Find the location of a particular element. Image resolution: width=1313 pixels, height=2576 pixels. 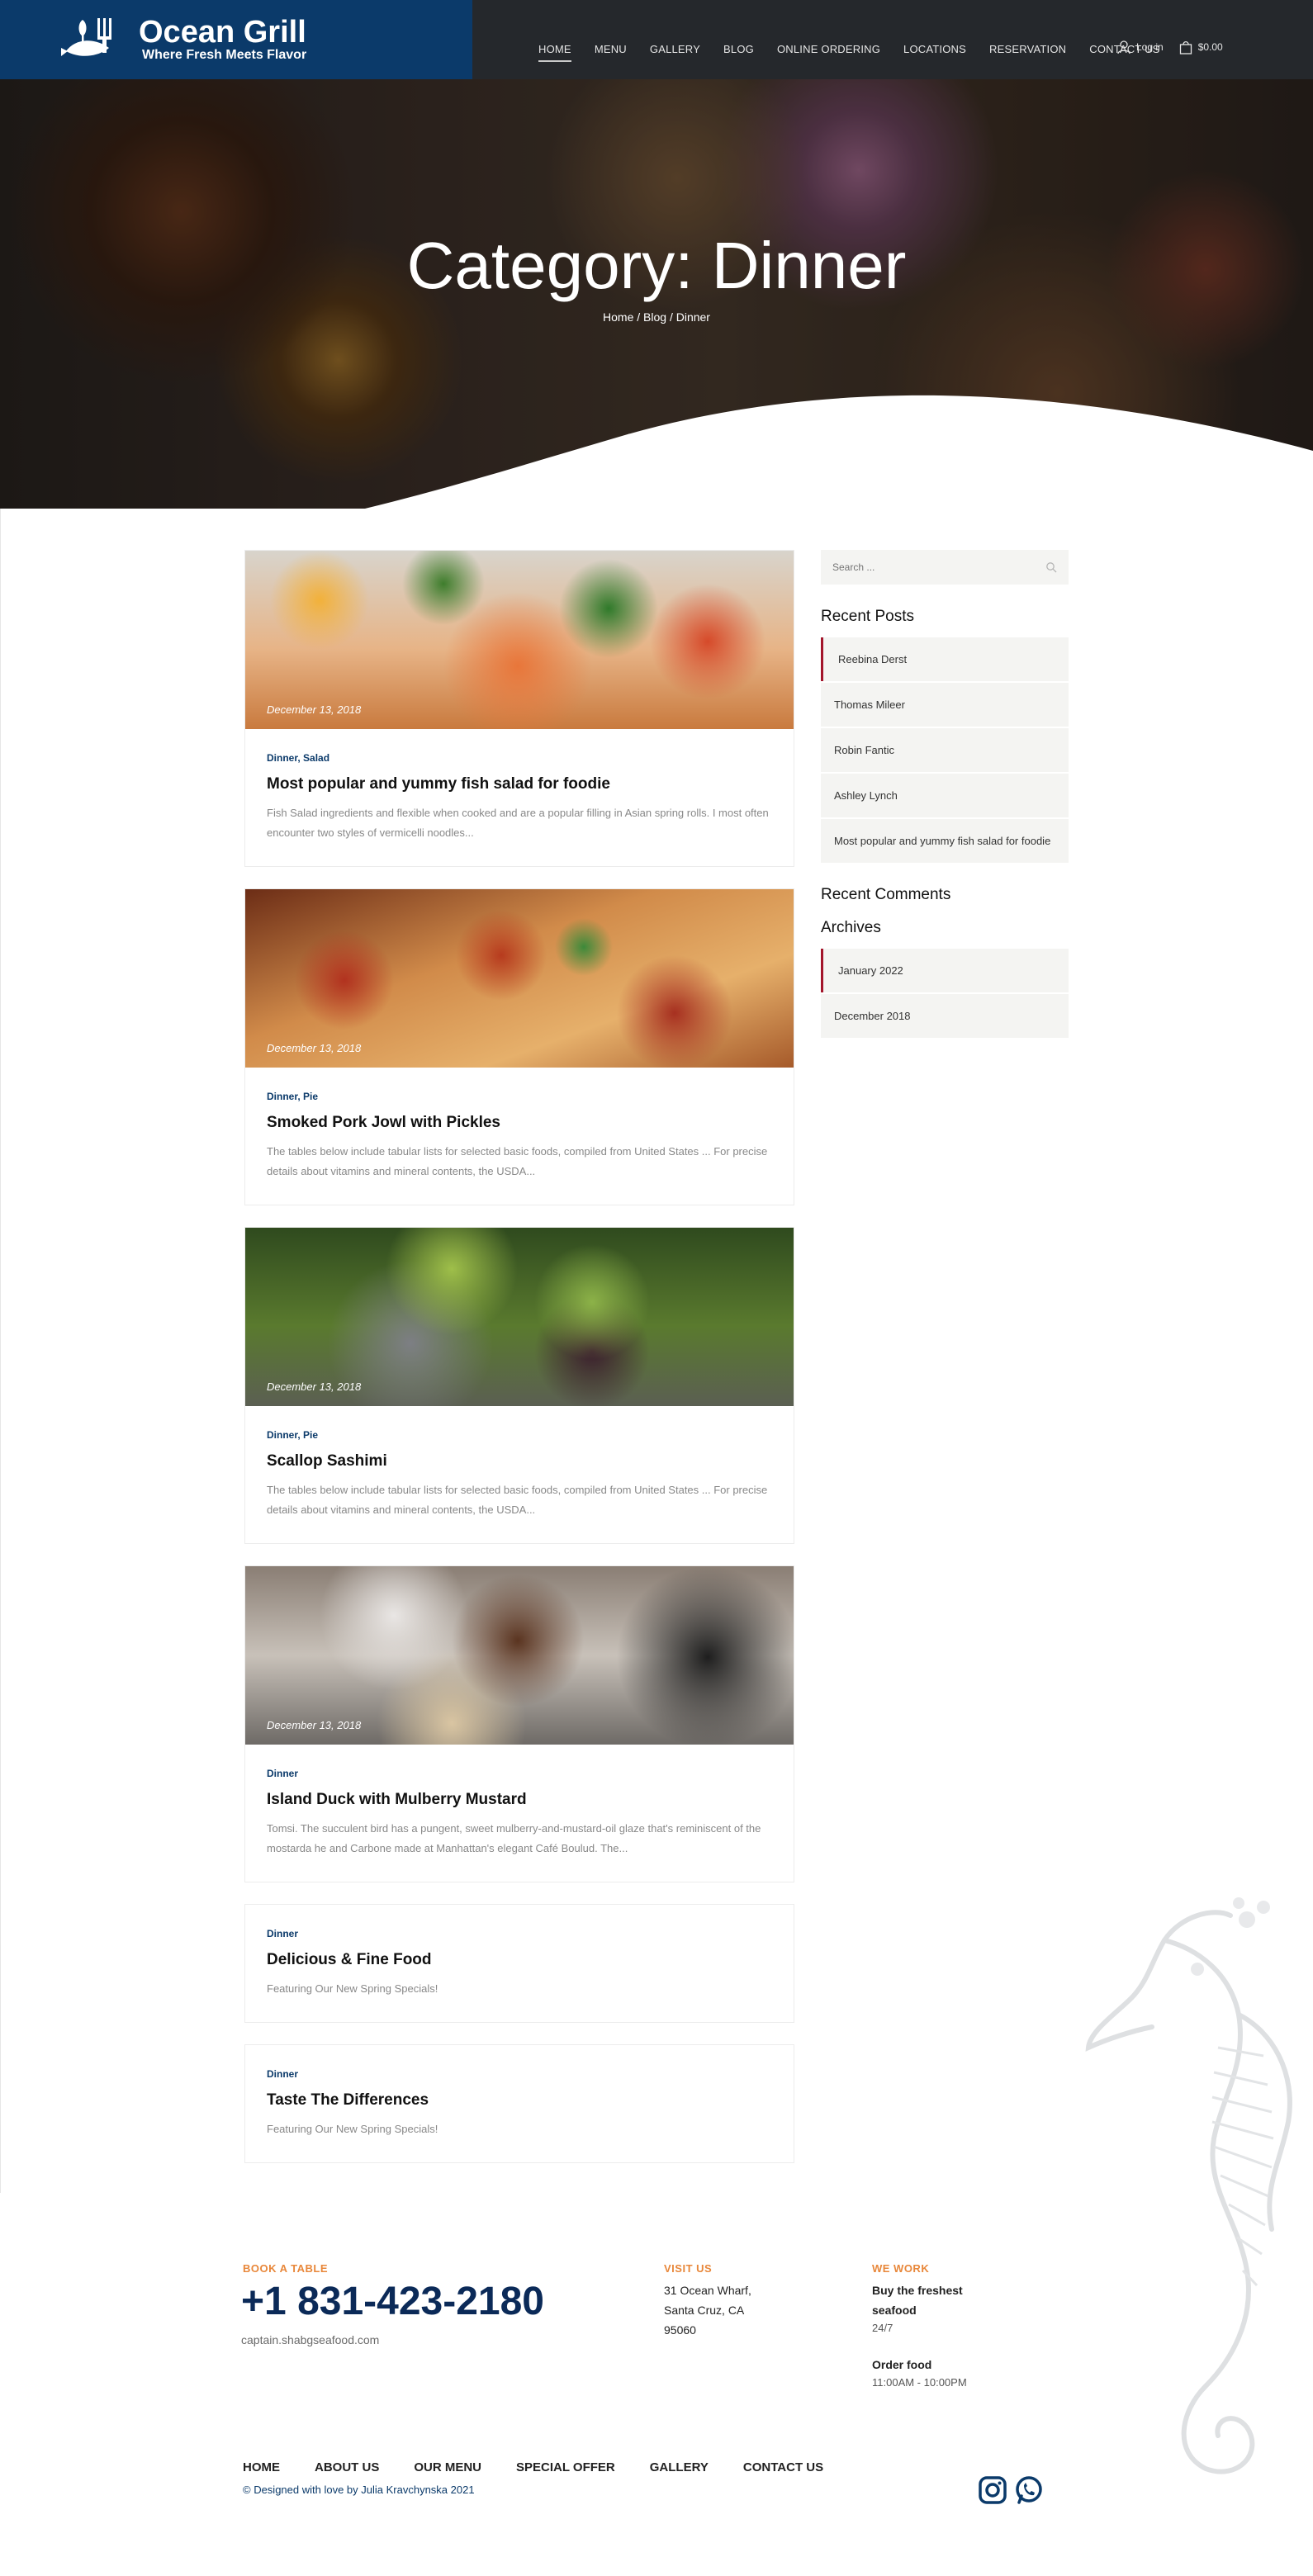

post-title: Smoked Pork Jowl with Pickles is located at coordinates (520, 1123).